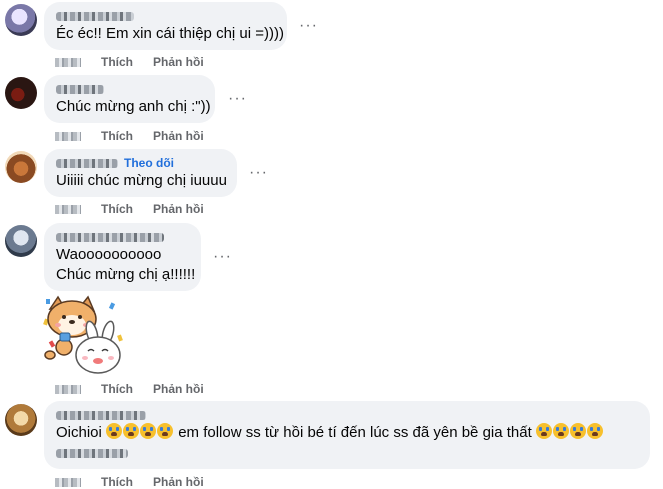 This screenshot has height=489, width=663. What do you see at coordinates (149, 163) in the screenshot?
I see `follow-button: Theo dõi` at bounding box center [149, 163].